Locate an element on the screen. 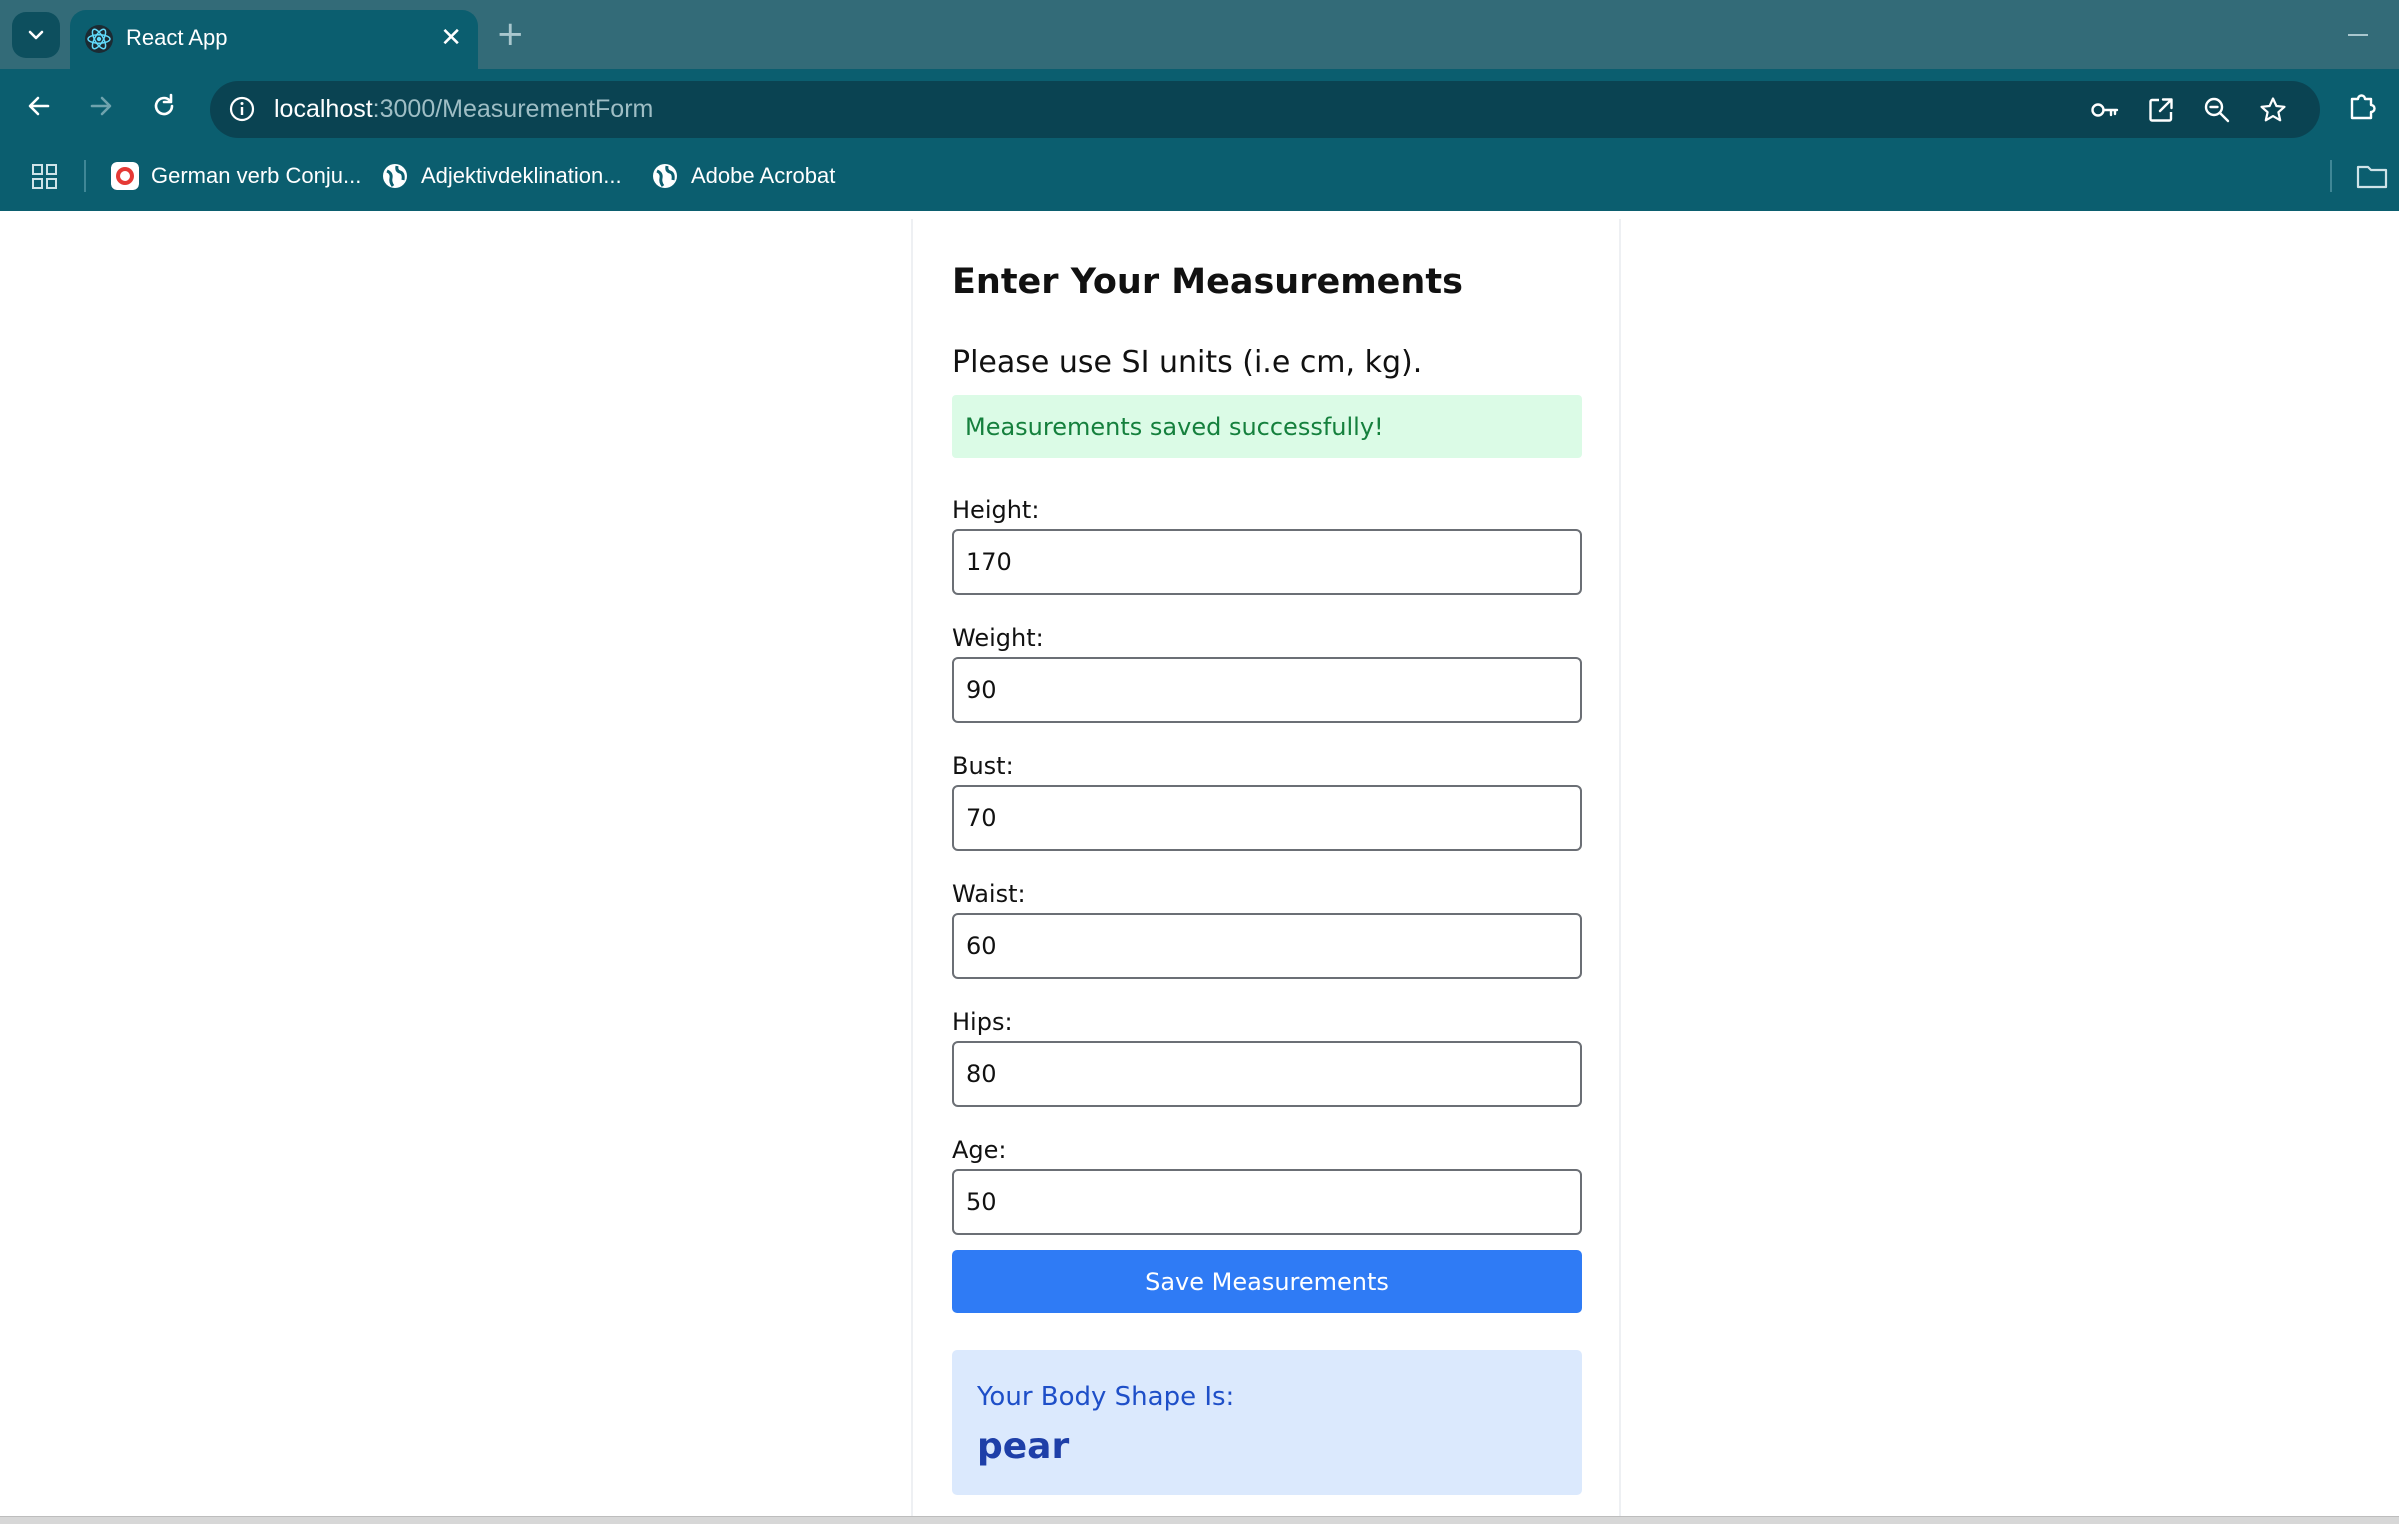 The height and width of the screenshot is (1524, 2399). arrow-left-icon is located at coordinates (39, 106).